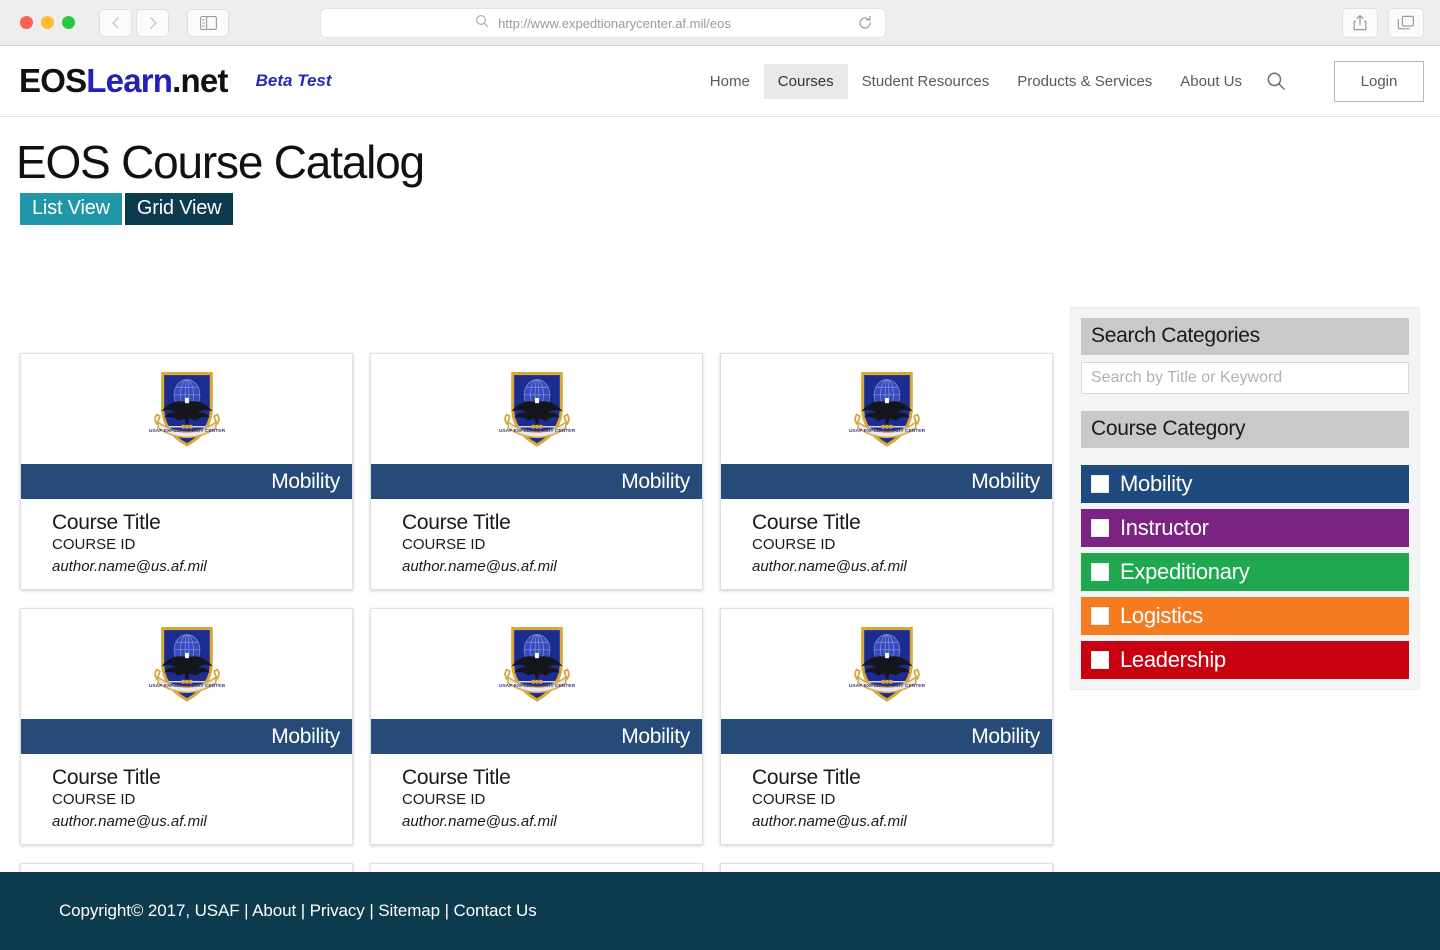  Describe the element at coordinates (293, 80) in the screenshot. I see `beta-test-tagline: Beta Test` at that location.